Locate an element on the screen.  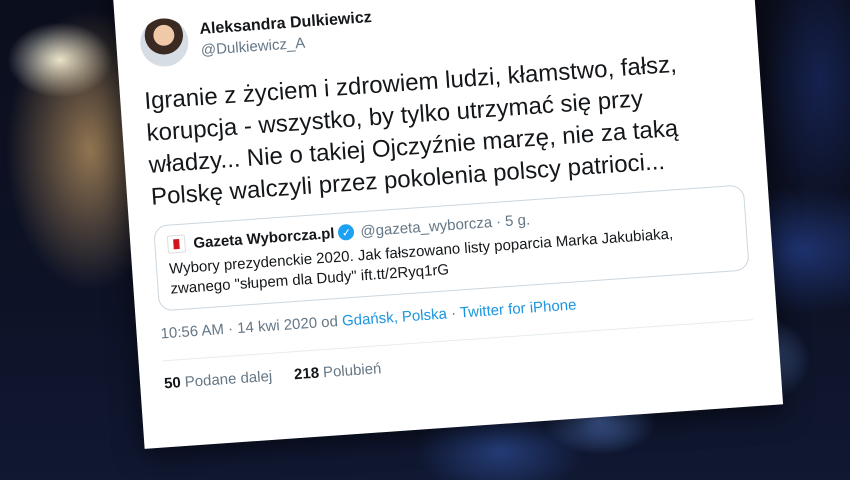
tweet-location-link: Gdańsk, Polska is located at coordinates (394, 317).